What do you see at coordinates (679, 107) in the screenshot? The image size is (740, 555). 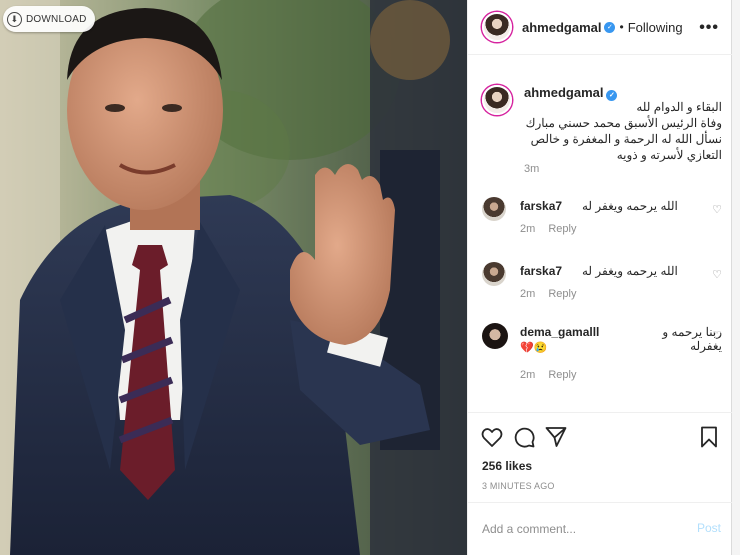 I see `caption-line: البقاء و الدوام لله` at bounding box center [679, 107].